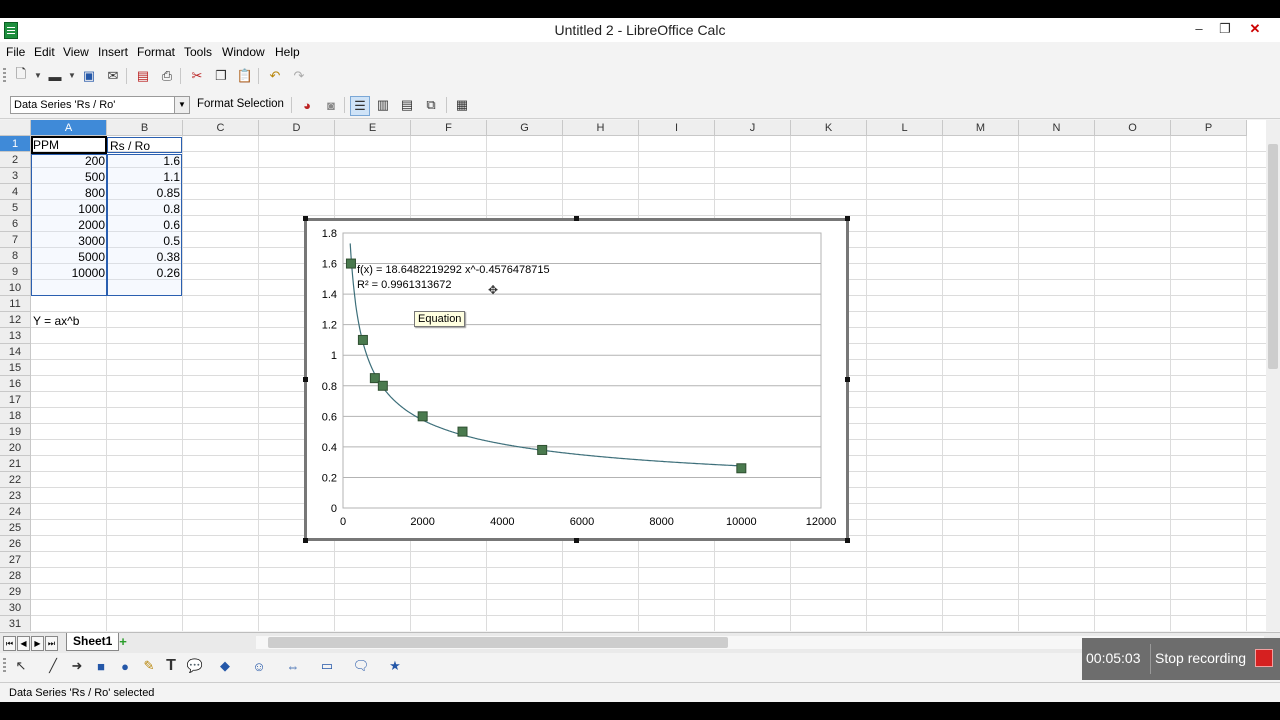 The height and width of the screenshot is (720, 1280). Describe the element at coordinates (1273, 256) in the screenshot. I see `vertical-scroll-thumb` at that location.